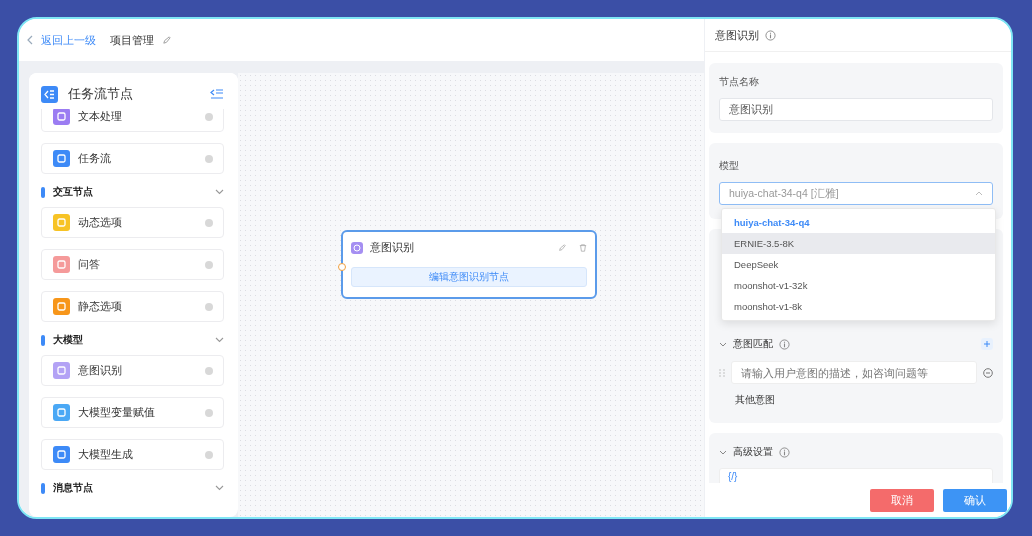  What do you see at coordinates (392, 247) in the screenshot?
I see `node-title: 意图识别` at bounding box center [392, 247].